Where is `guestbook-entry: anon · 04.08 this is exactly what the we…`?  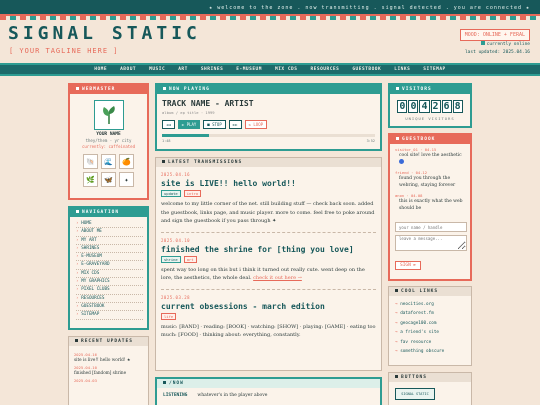
guestbook-entry: anon · 04.08 this is exactly what the we… is located at coordinates (430, 202).